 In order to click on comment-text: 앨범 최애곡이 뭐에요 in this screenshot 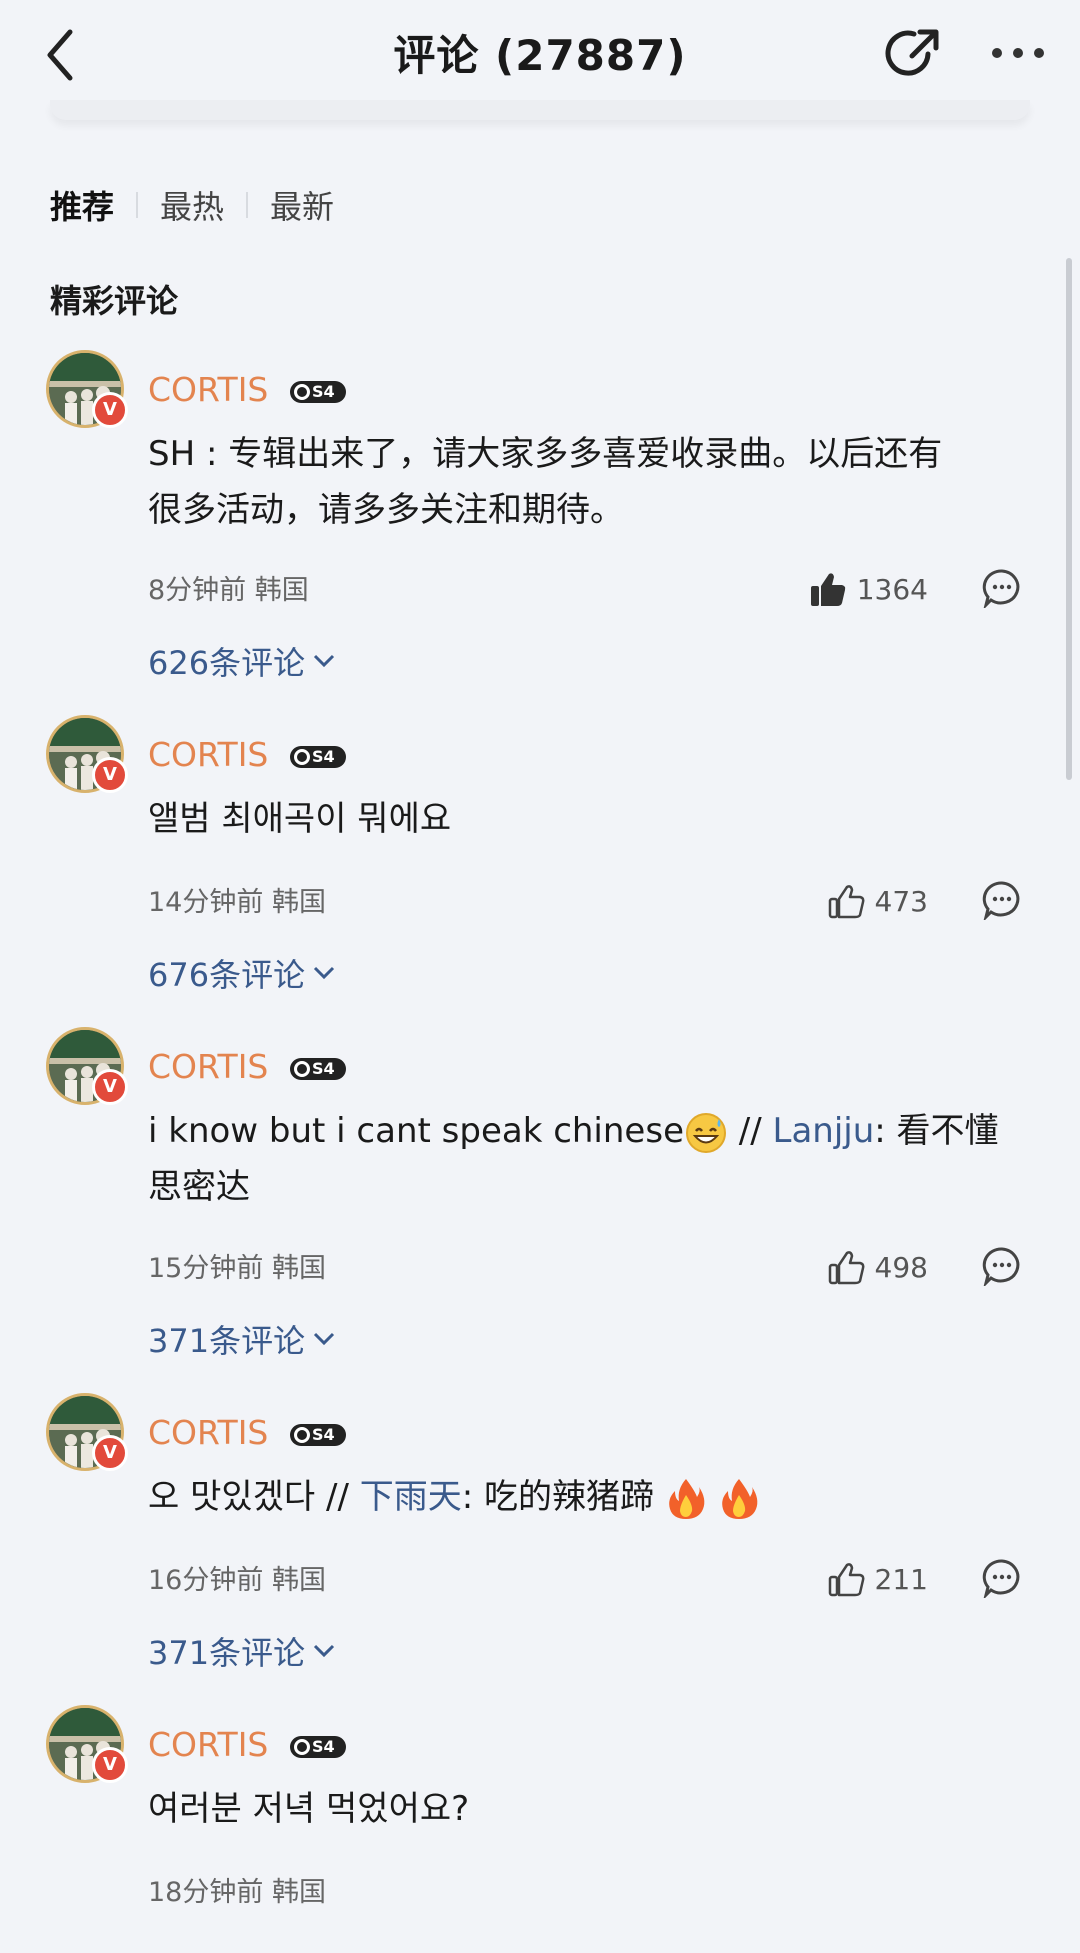, I will do `click(300, 819)`.